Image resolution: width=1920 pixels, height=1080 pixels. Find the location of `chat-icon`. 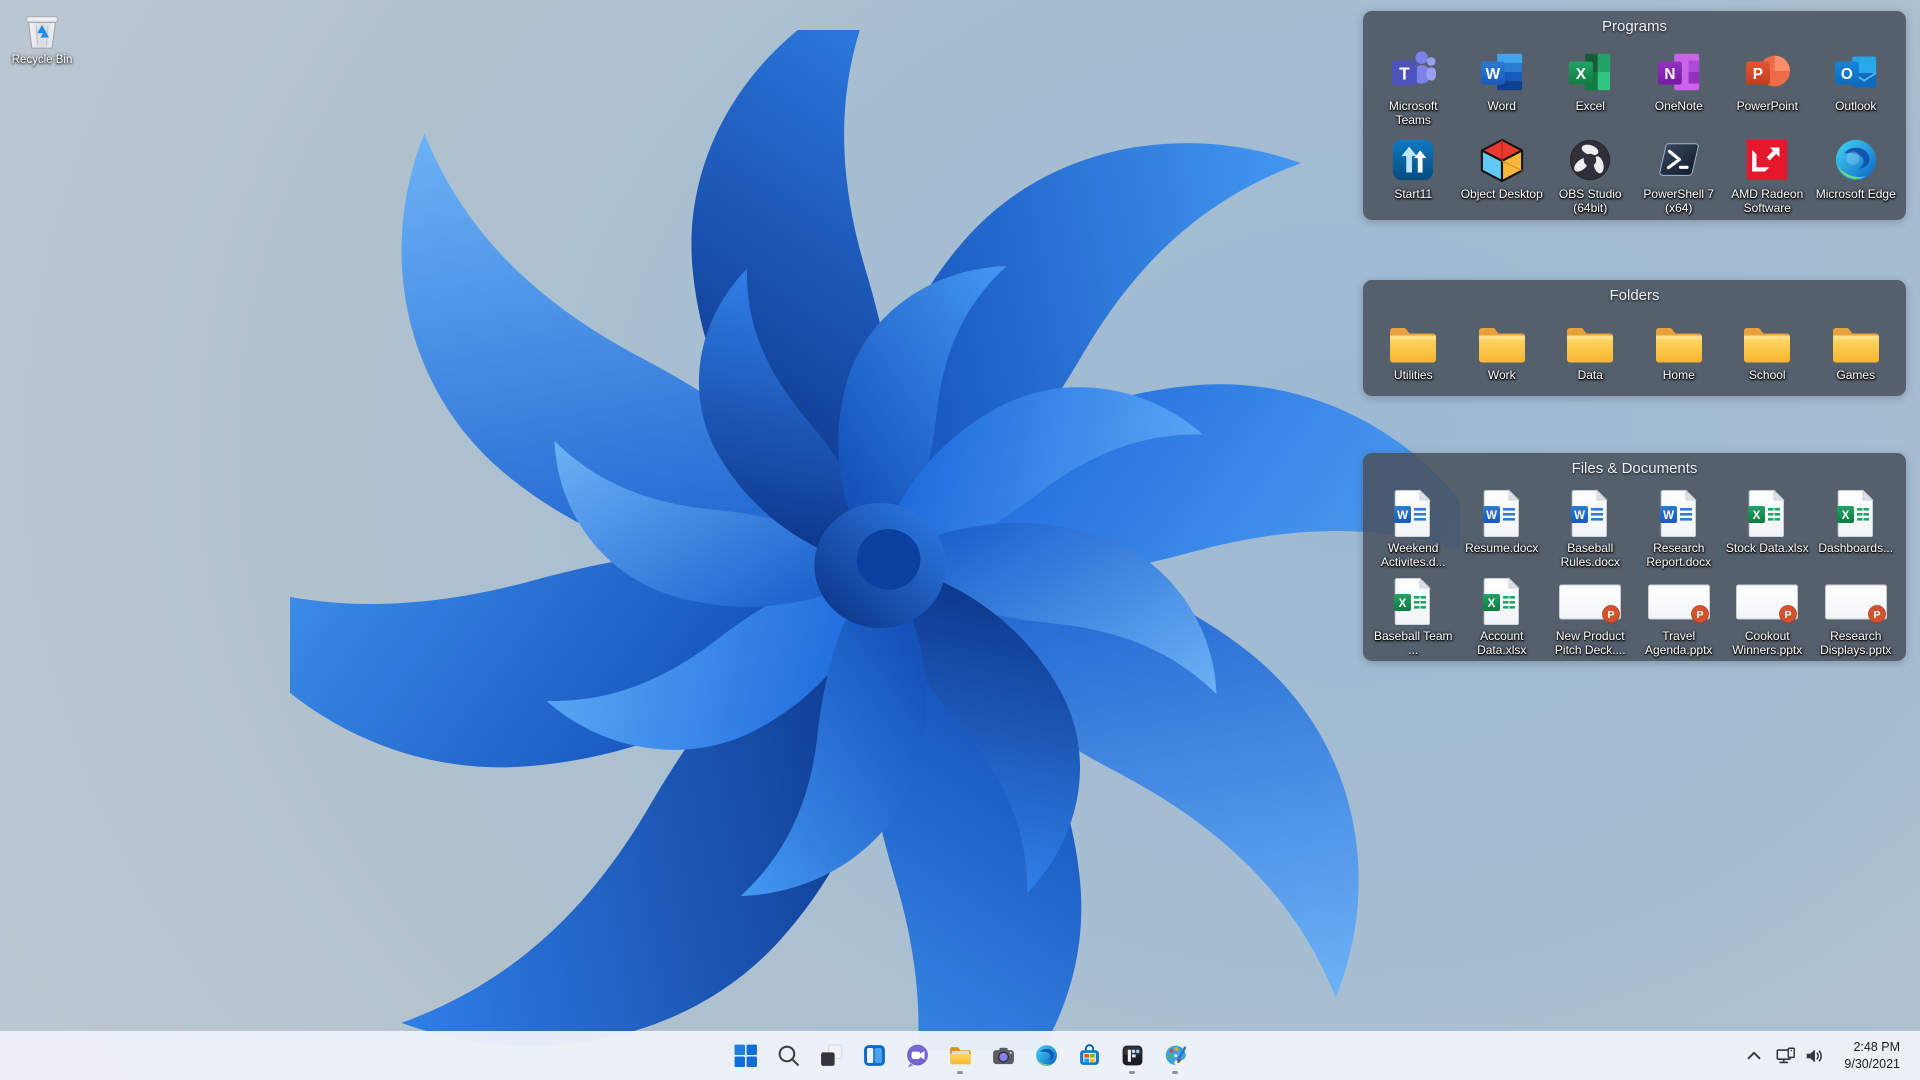

chat-icon is located at coordinates (917, 1056).